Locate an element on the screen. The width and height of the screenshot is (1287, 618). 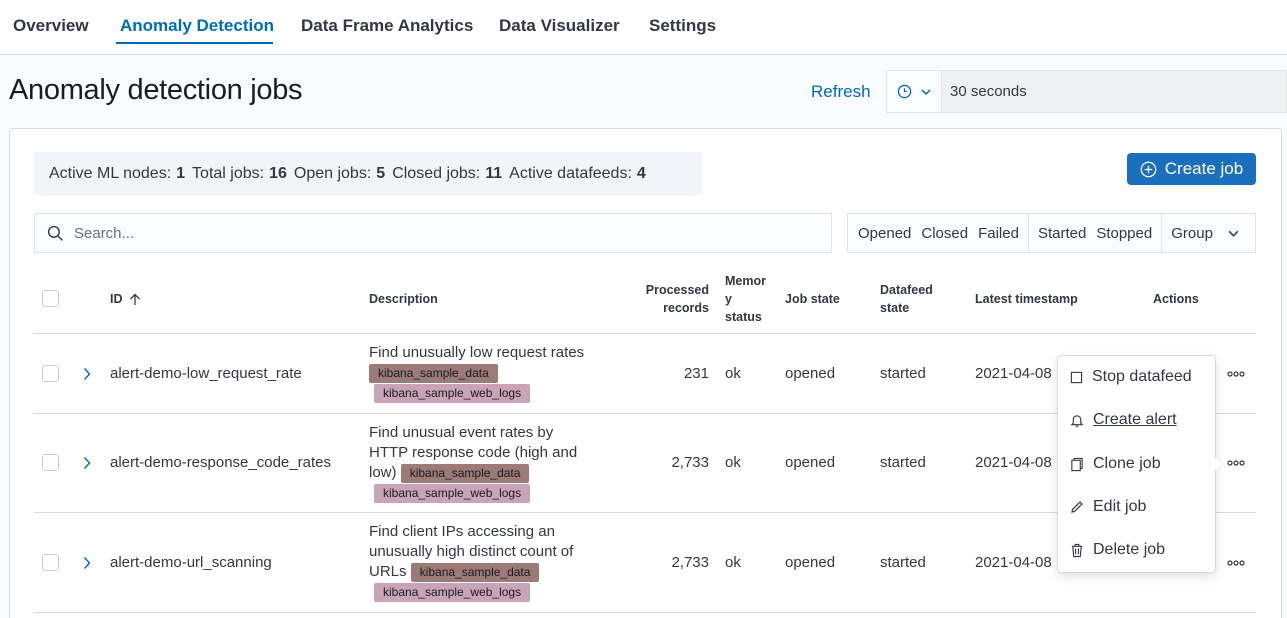
refresh-interval-value: 30 seconds is located at coordinates (988, 91).